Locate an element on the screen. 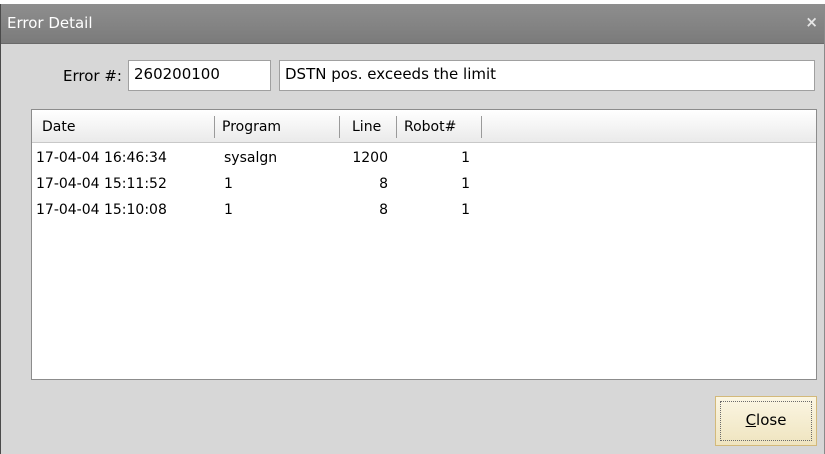 This screenshot has height=454, width=825. close-button-label-rest: lose is located at coordinates (771, 420).